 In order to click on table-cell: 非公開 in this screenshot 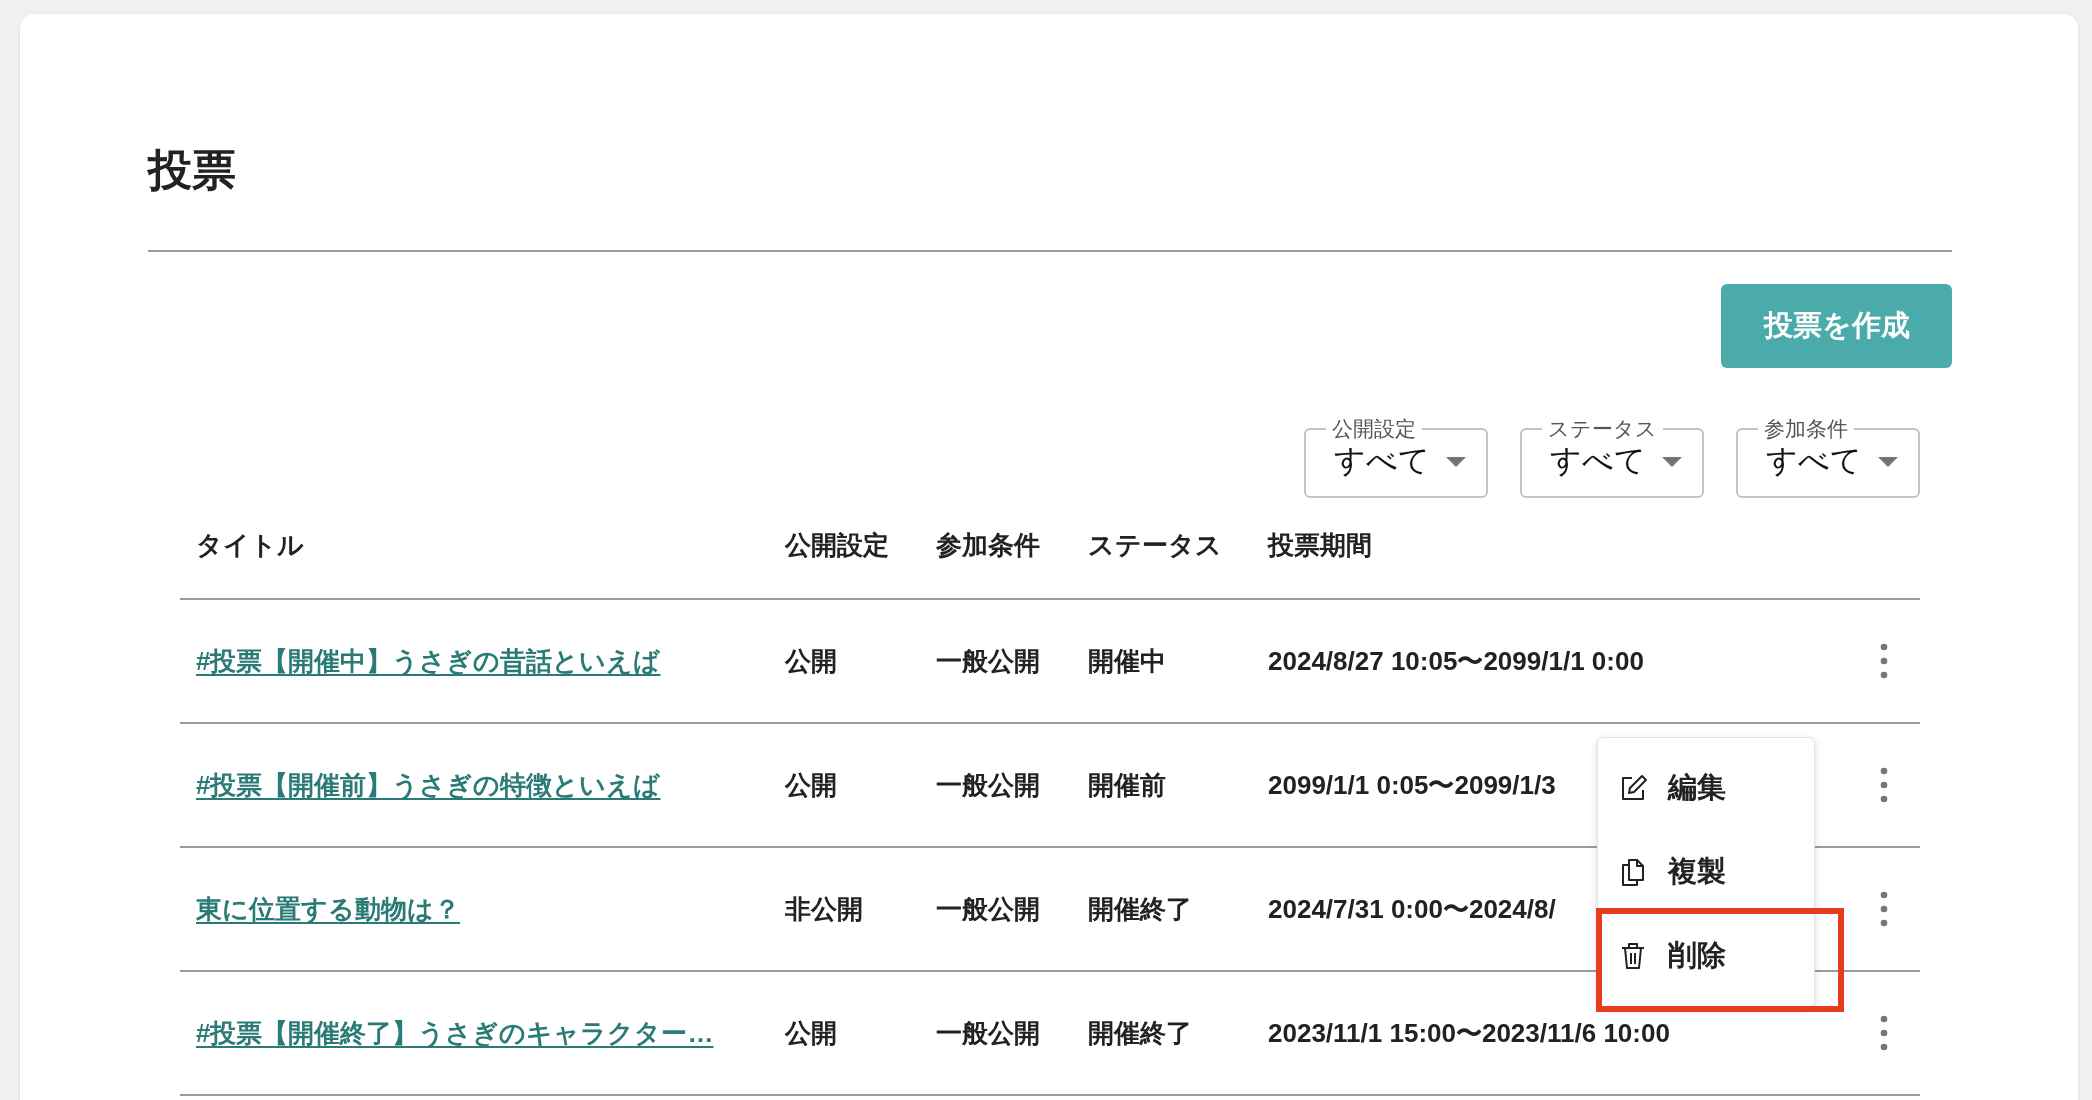, I will do `click(824, 908)`.